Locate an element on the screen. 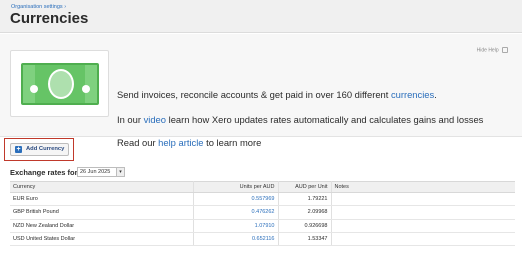 This screenshot has height=261, width=522. add-currency-button: + Add Currency is located at coordinates (39, 149).